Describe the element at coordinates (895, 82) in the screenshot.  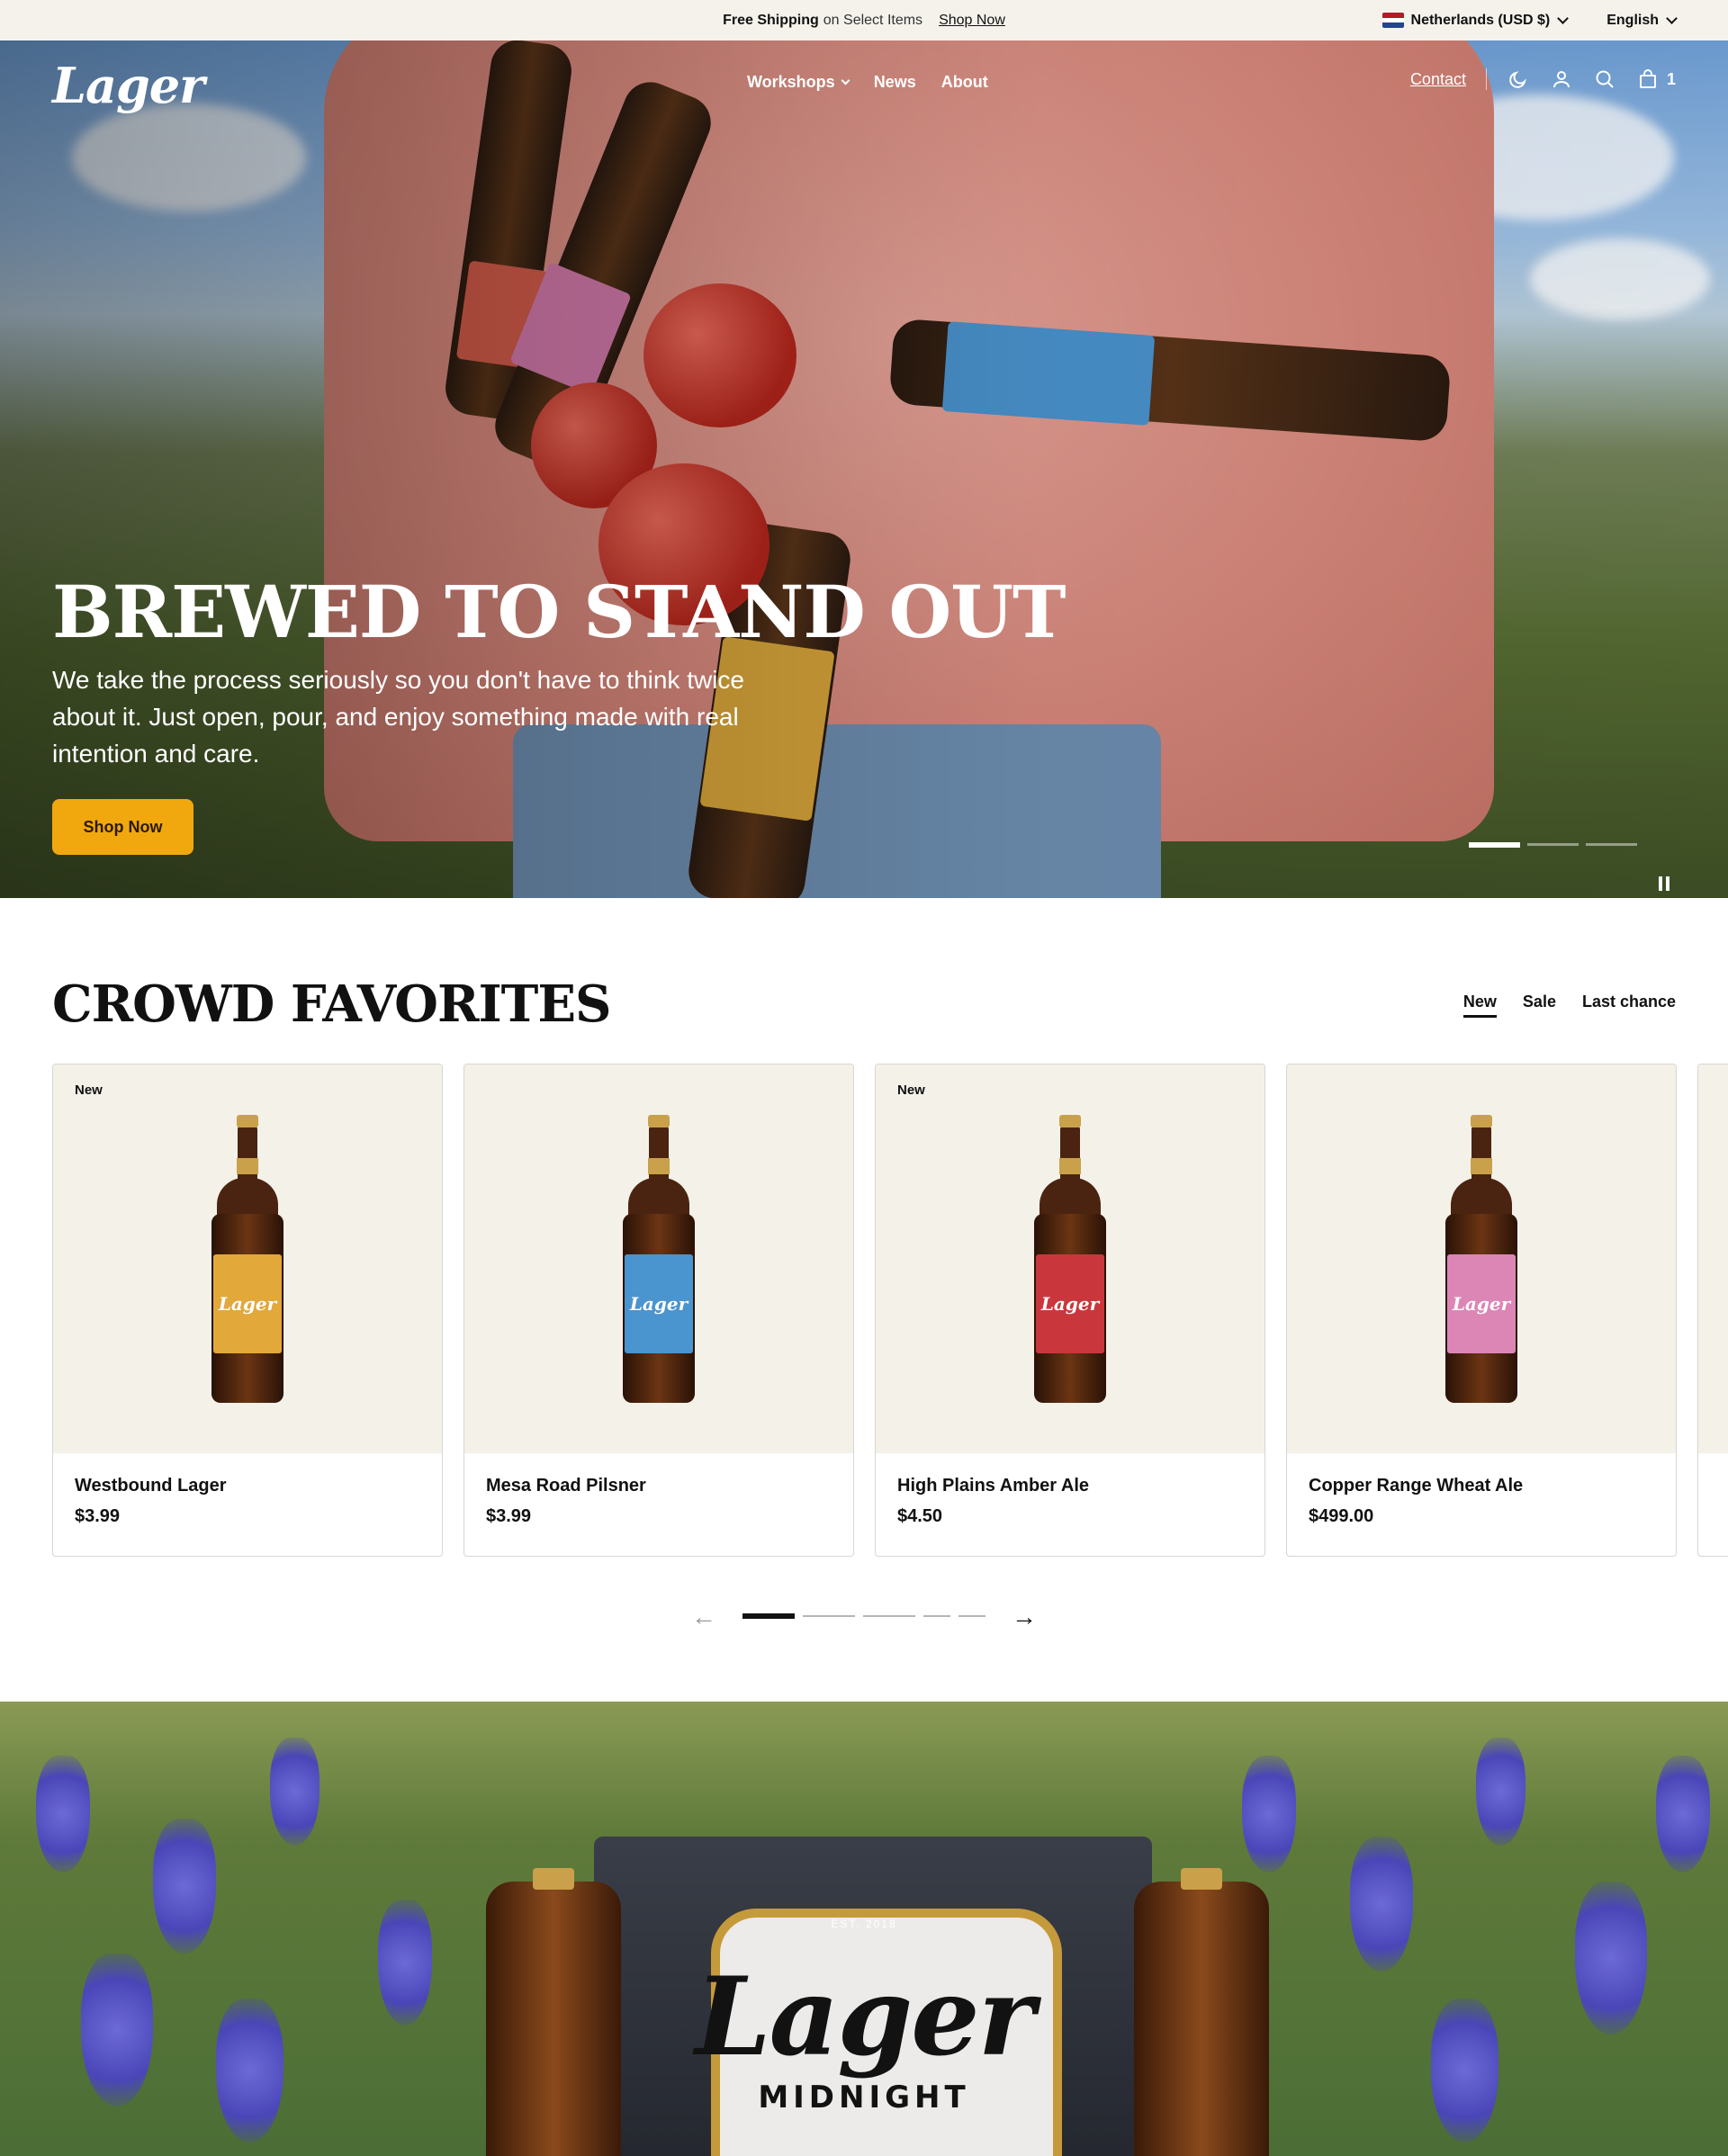
I see `menu-item-news: News` at that location.